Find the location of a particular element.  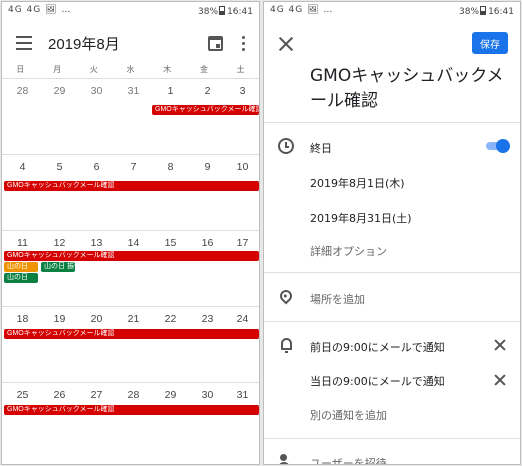

day-cell: 9 is located at coordinates (207, 167).